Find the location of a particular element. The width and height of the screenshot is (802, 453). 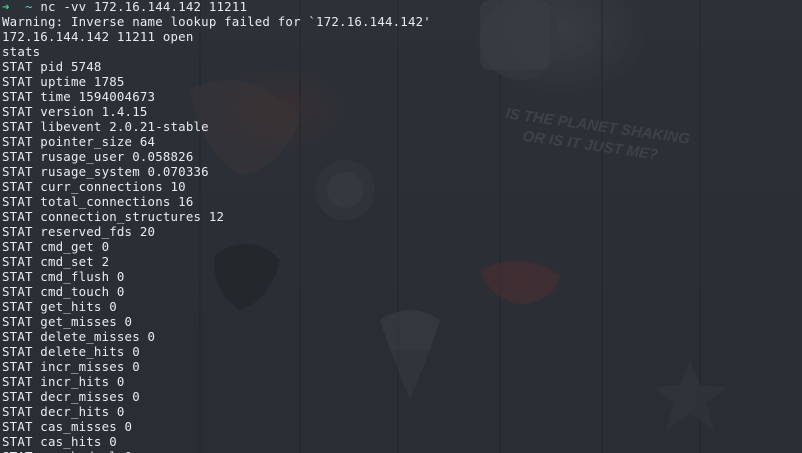

output-line: STAT decr_hits 0 is located at coordinates (63, 411).